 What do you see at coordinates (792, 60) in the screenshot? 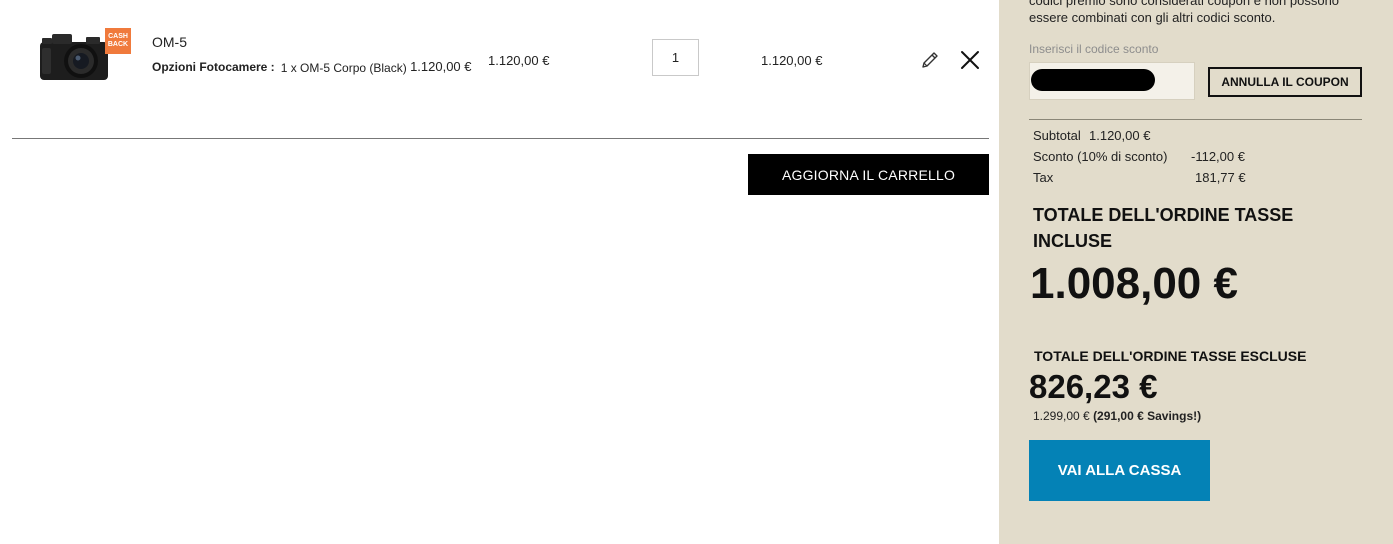
I see `item-subtotal: 1.120,00 €` at bounding box center [792, 60].